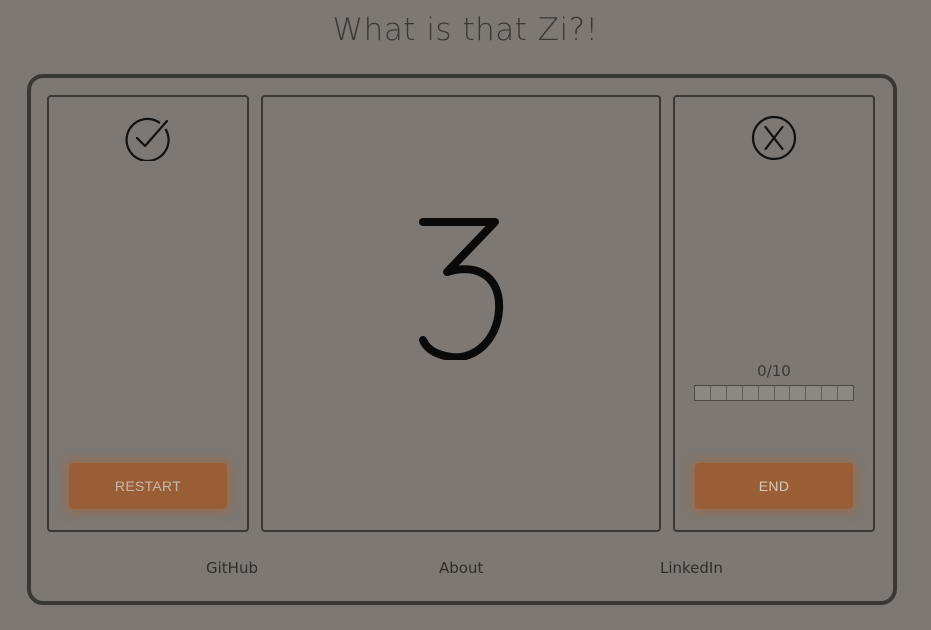 This screenshot has height=630, width=931. I want to click on about-link: About, so click(461, 568).